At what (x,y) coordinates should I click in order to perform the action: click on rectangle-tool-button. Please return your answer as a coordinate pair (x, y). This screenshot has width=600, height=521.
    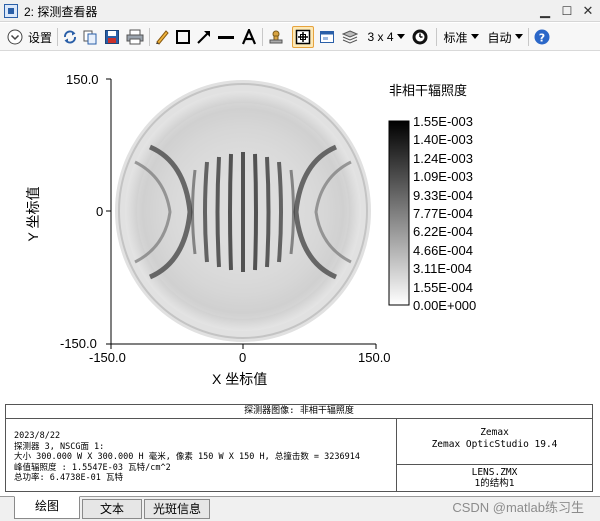
    Looking at the image, I should click on (183, 37).